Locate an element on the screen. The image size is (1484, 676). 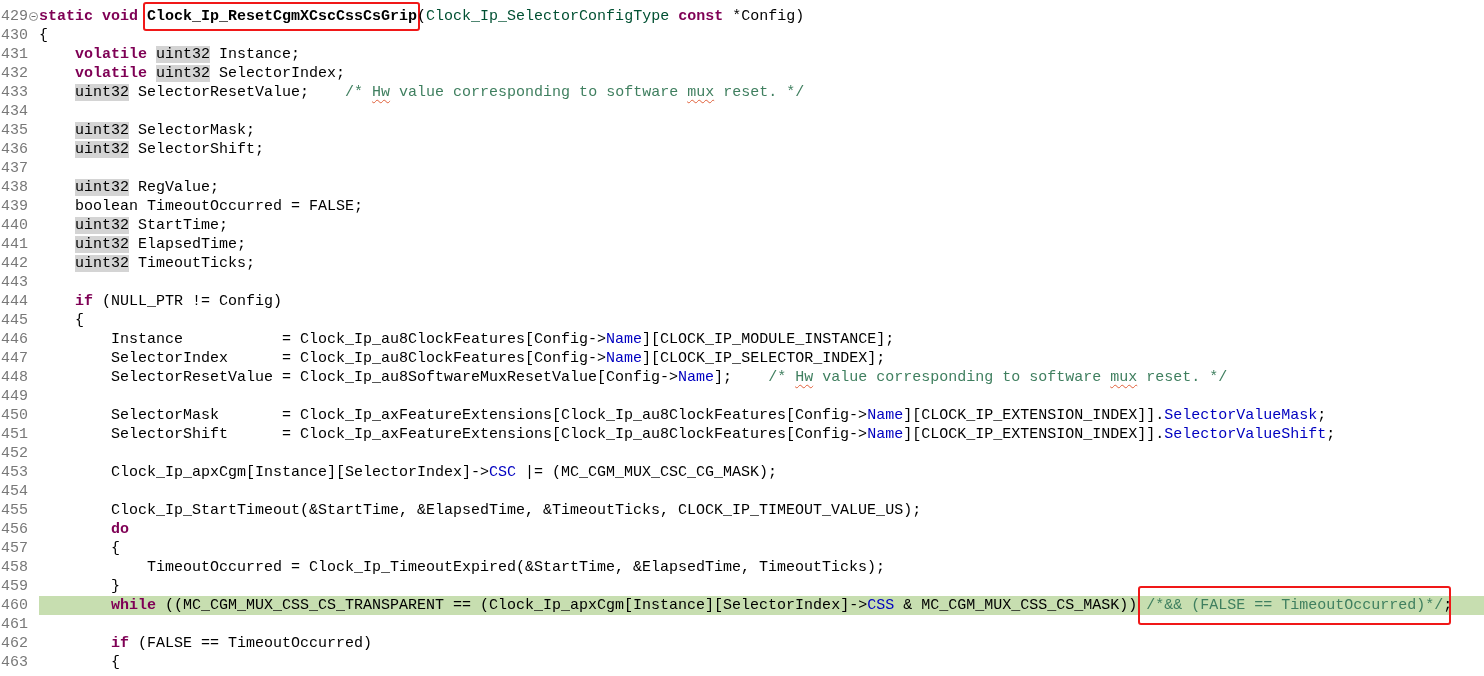
line-number: 458 is located at coordinates (14, 567).